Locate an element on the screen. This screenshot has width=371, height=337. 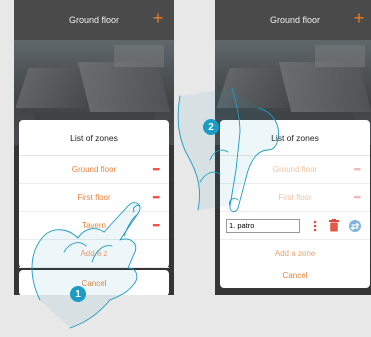
add-zone-button: Add a z is located at coordinates (94, 254).